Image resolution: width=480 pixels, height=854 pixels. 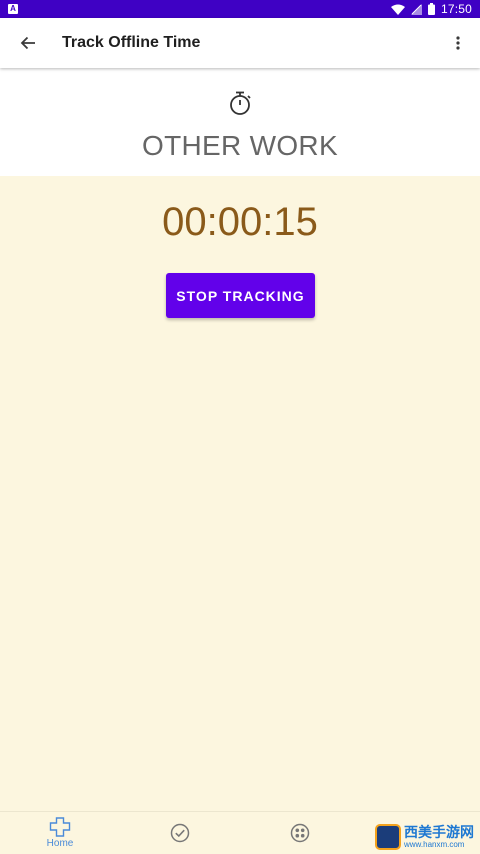 What do you see at coordinates (240, 9) in the screenshot?
I see `status-bar: A 17:50` at bounding box center [240, 9].